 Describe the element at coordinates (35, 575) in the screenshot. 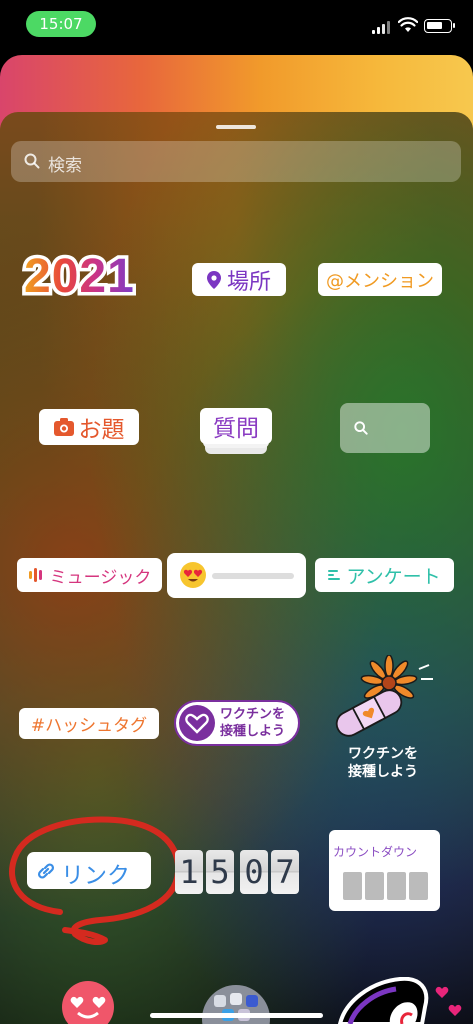

I see `music-wave-icon` at that location.